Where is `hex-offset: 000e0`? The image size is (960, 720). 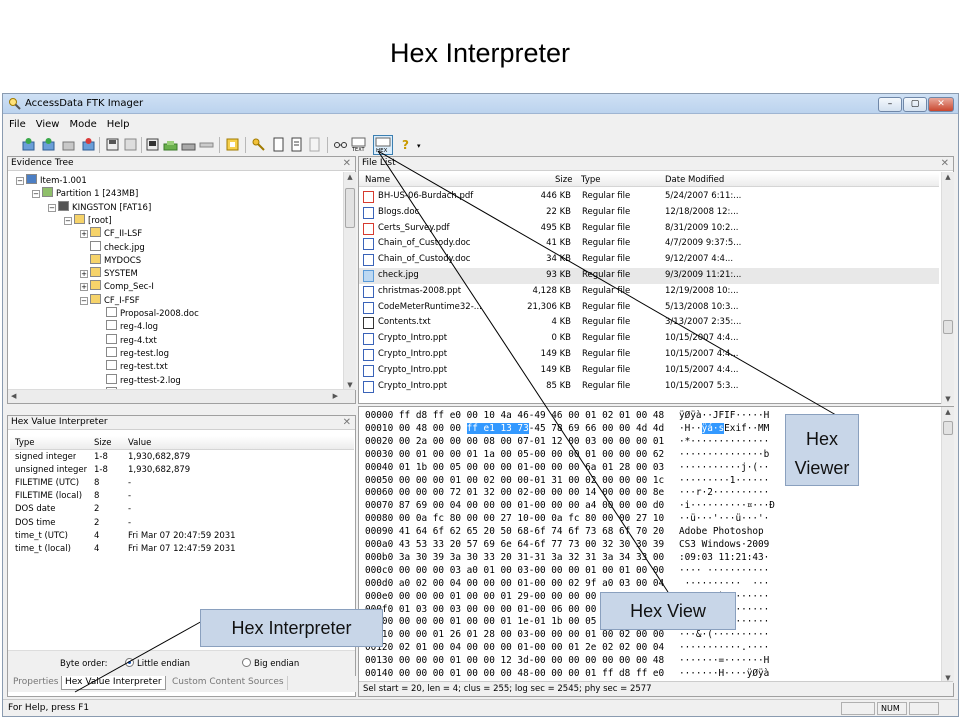 hex-offset: 000e0 is located at coordinates (379, 596).